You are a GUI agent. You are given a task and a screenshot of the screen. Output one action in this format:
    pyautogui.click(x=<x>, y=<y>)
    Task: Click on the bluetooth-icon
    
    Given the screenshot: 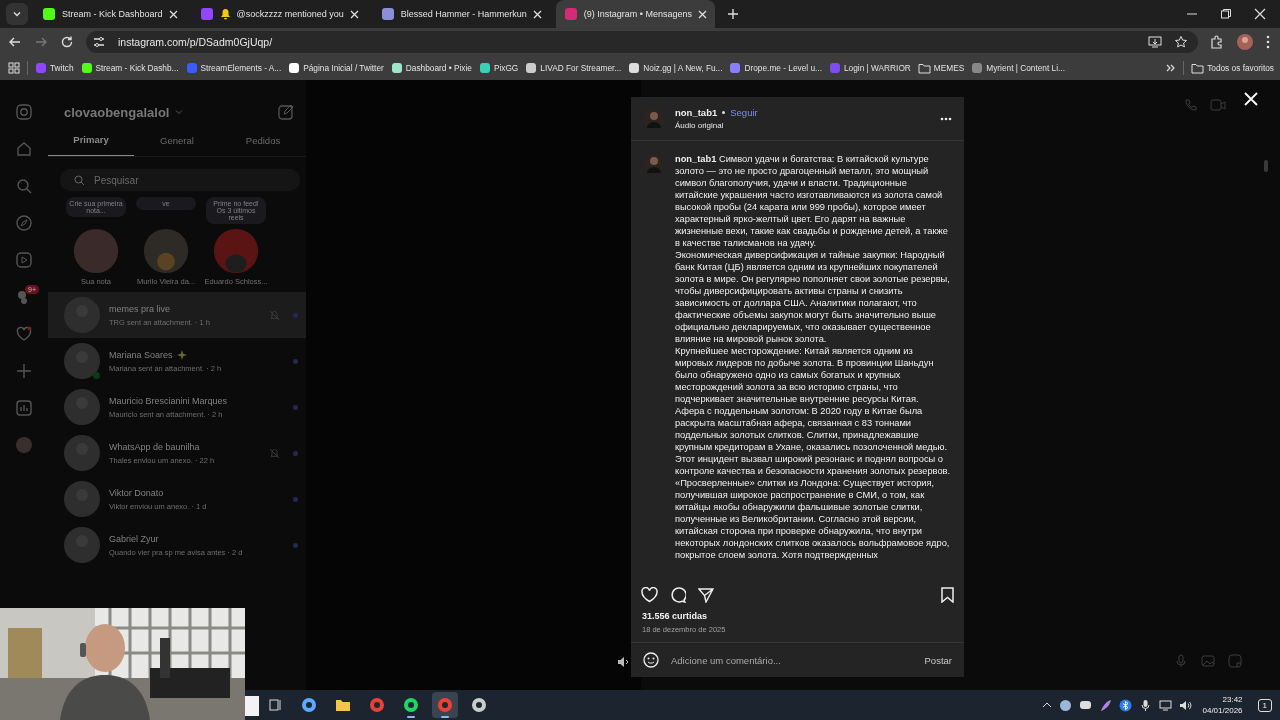 What is the action you would take?
    pyautogui.click(x=1125, y=705)
    